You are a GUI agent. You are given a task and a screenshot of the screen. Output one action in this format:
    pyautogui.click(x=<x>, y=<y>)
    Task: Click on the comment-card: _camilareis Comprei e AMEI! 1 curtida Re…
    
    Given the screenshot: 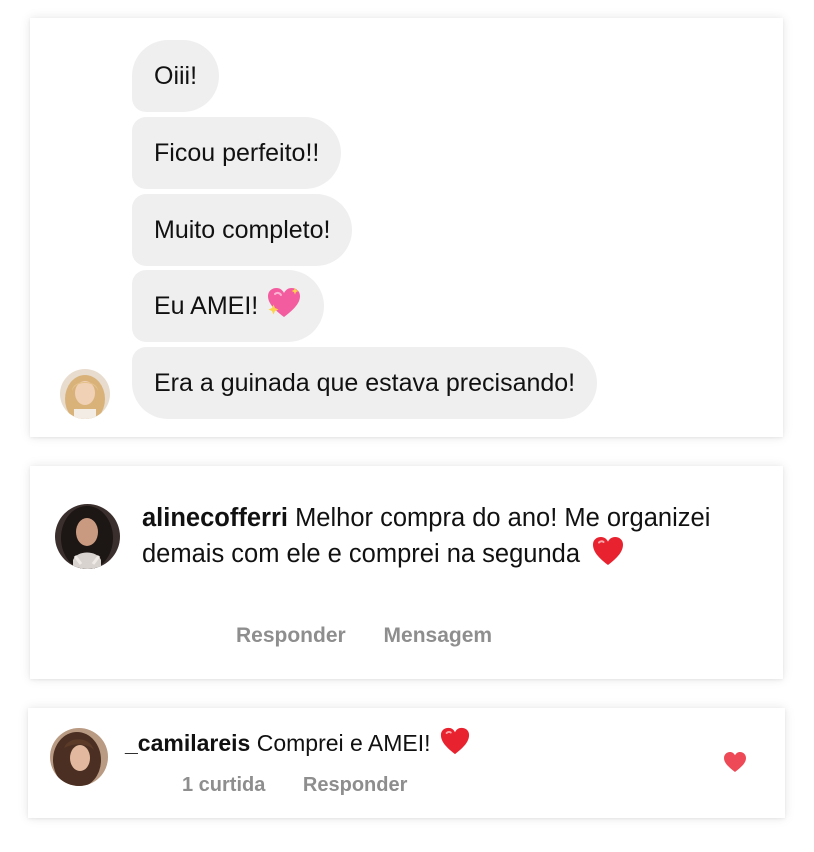 What is the action you would take?
    pyautogui.click(x=406, y=763)
    